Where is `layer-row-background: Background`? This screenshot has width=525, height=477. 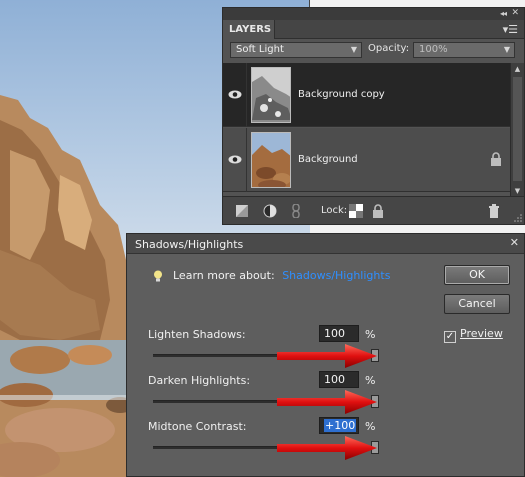 layer-row-background: Background is located at coordinates (366, 160).